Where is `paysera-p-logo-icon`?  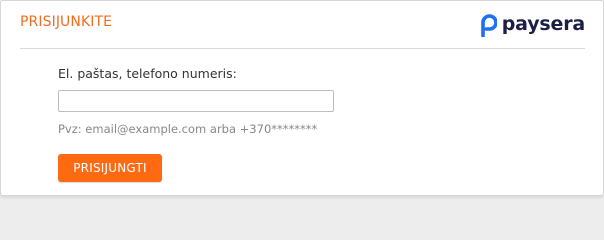
paysera-p-logo-icon is located at coordinates (488, 25).